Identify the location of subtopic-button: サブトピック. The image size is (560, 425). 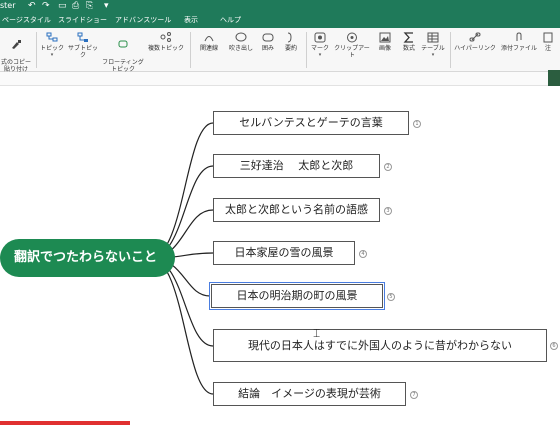
(83, 45).